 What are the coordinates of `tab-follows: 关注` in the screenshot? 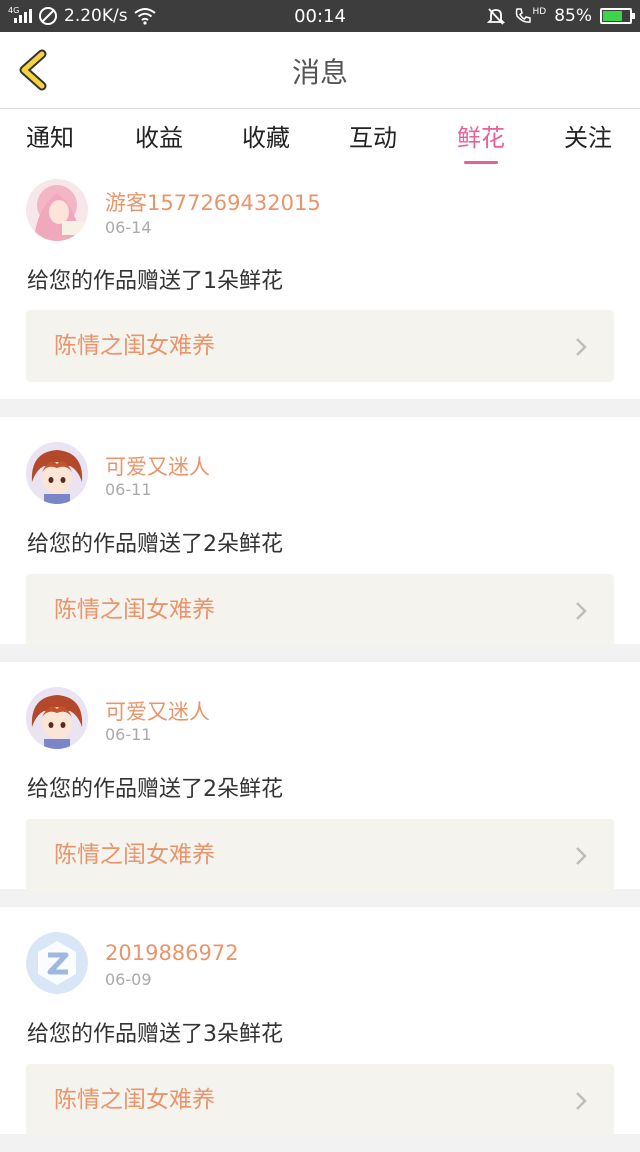 It's located at (588, 141).